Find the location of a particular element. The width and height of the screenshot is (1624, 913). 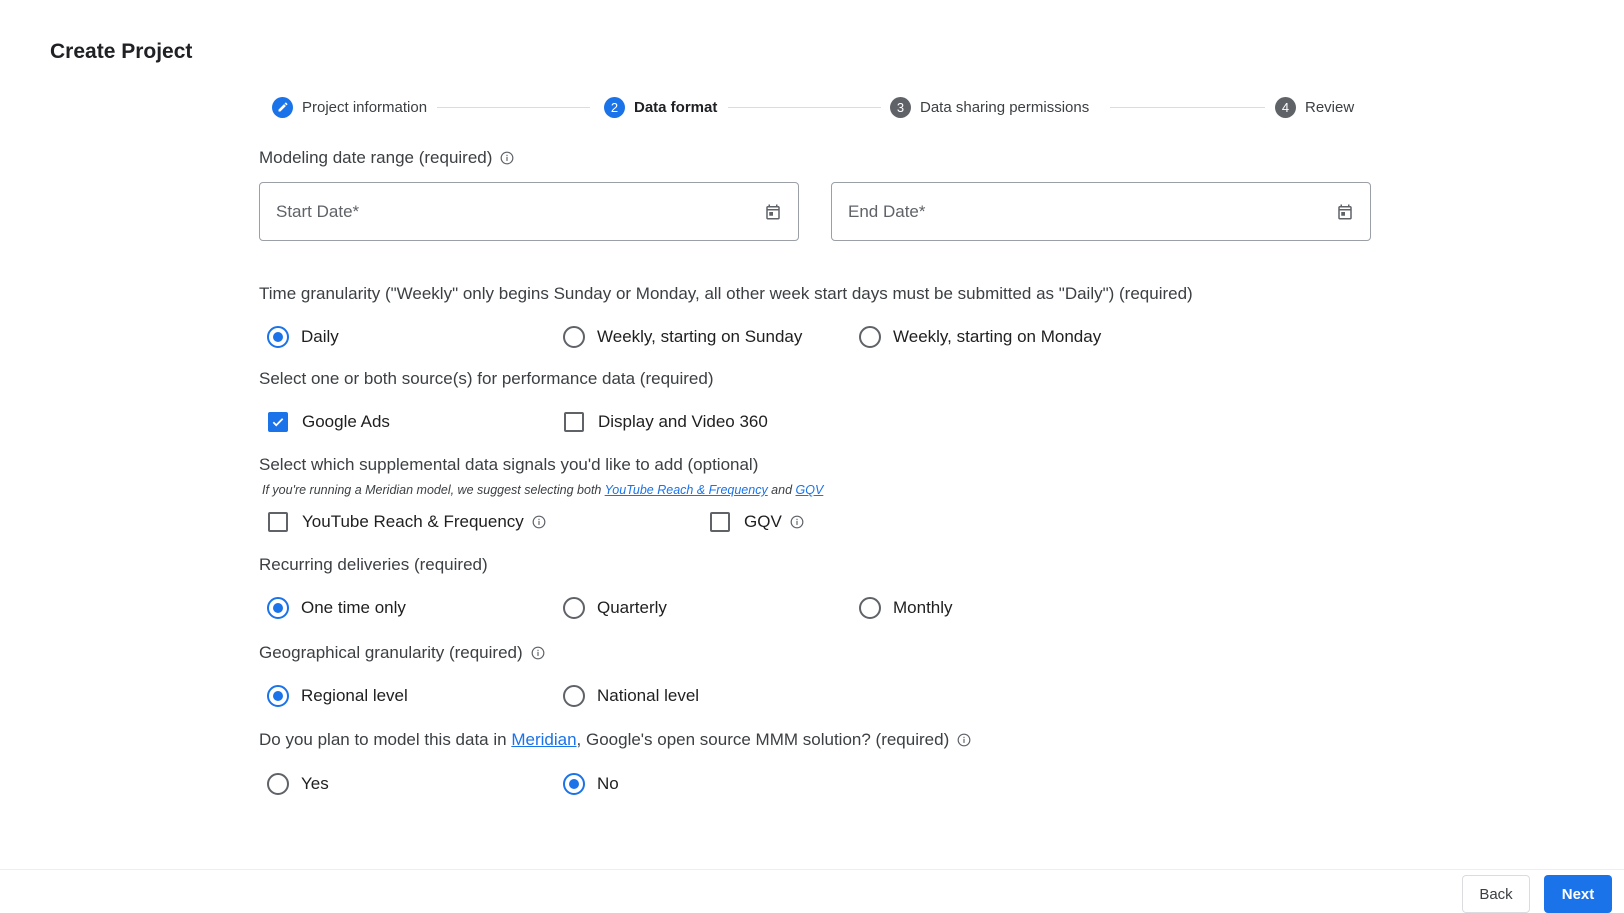

radio-regional-level: Regional level is located at coordinates (337, 696).